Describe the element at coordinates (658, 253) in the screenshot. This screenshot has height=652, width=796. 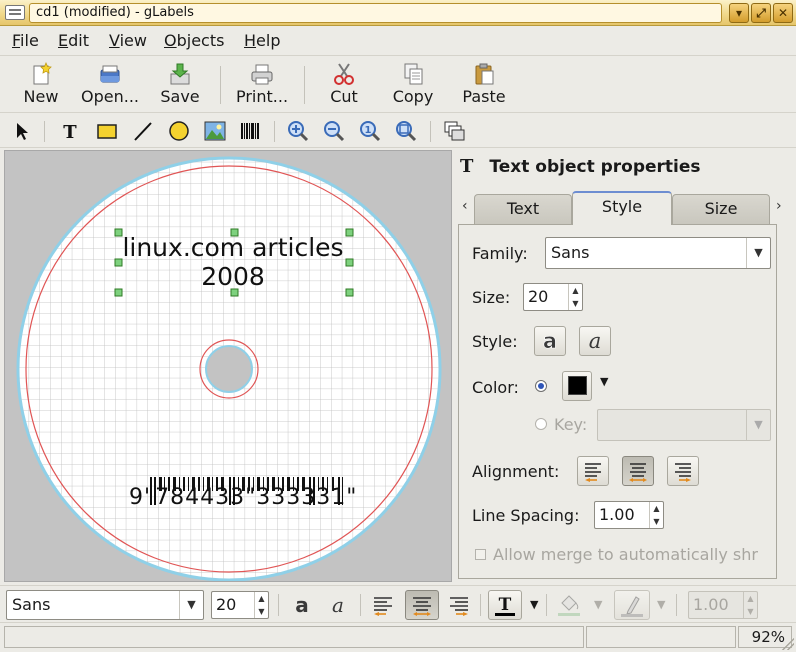
I see `family-combo: Sans ▼` at that location.